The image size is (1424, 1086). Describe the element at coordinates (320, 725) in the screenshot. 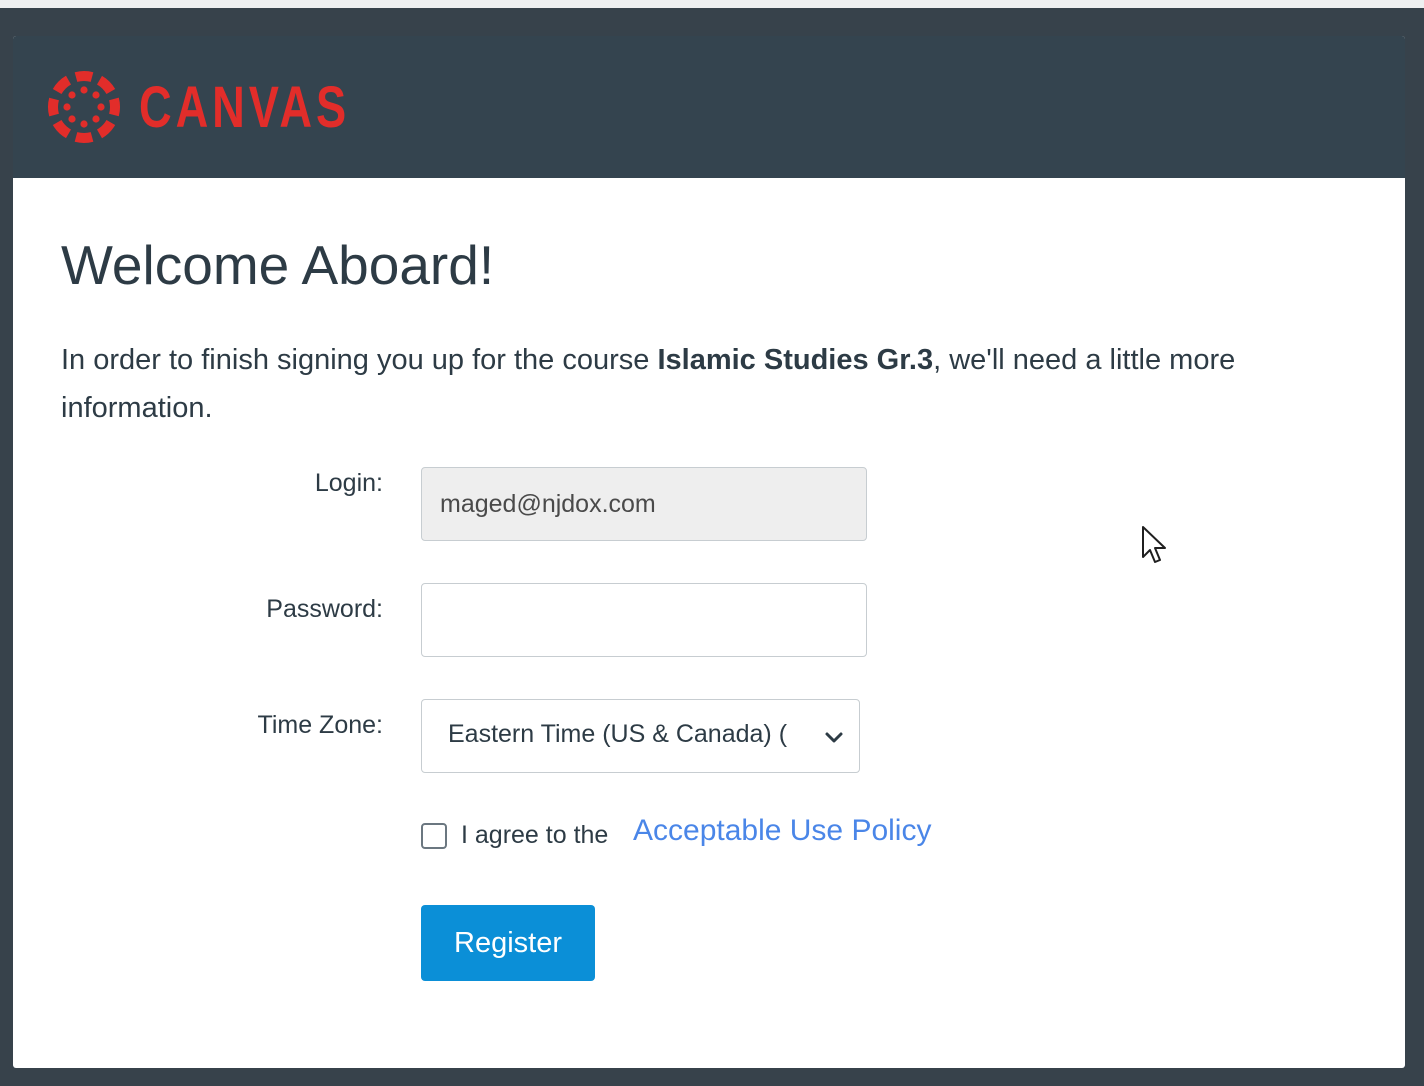

I see `timezone-label: Time Zone:` at that location.